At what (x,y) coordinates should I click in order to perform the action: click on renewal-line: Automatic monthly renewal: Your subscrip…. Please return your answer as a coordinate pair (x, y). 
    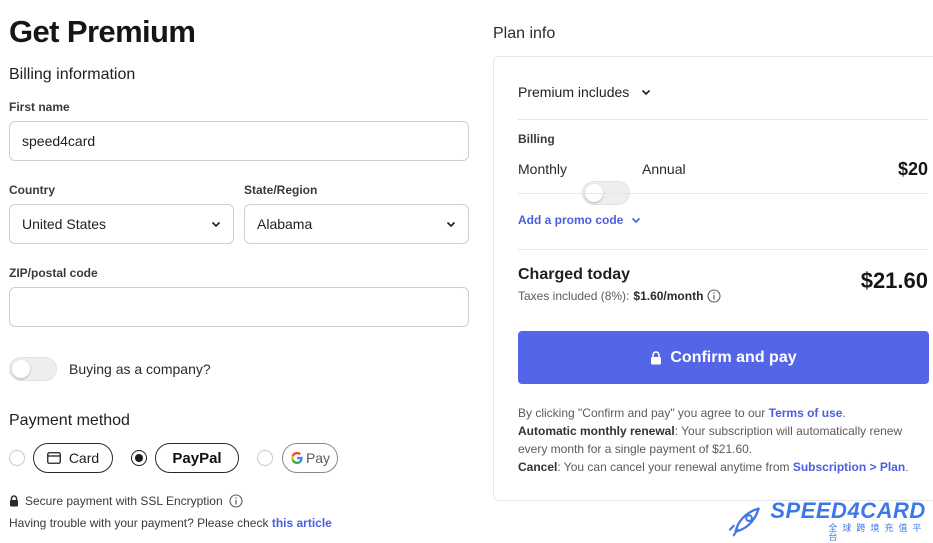
    Looking at the image, I should click on (723, 440).